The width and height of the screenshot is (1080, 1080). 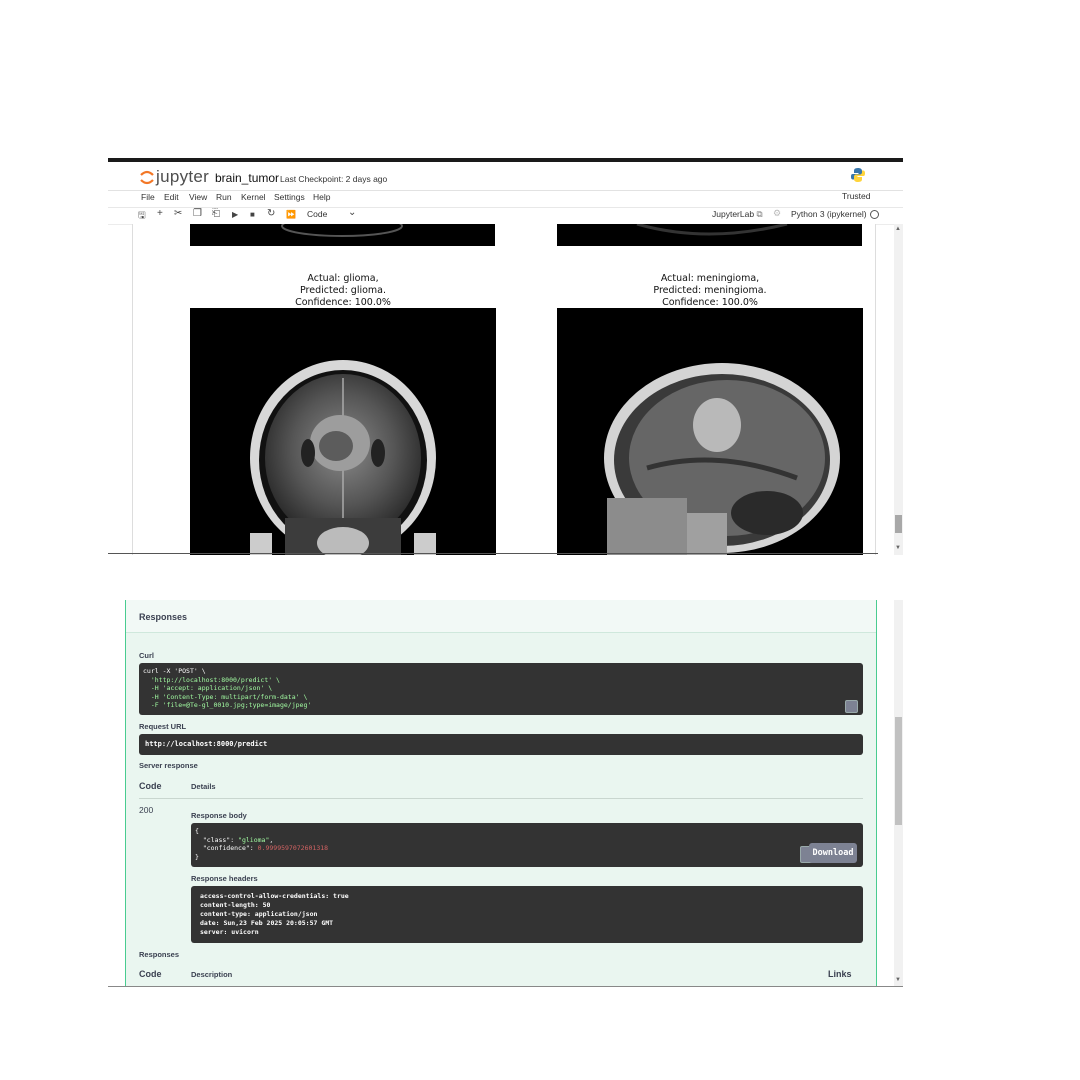 What do you see at coordinates (710, 278) in the screenshot?
I see `actual-label: Actual: meningioma,` at bounding box center [710, 278].